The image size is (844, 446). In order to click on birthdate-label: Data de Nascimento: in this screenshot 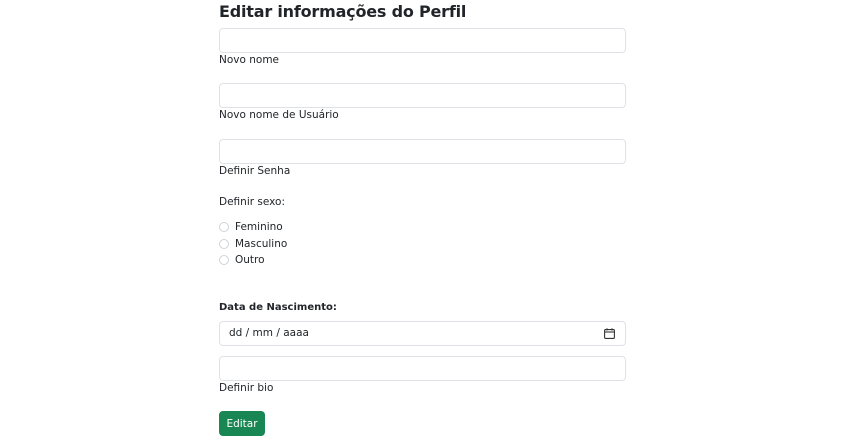, I will do `click(278, 307)`.